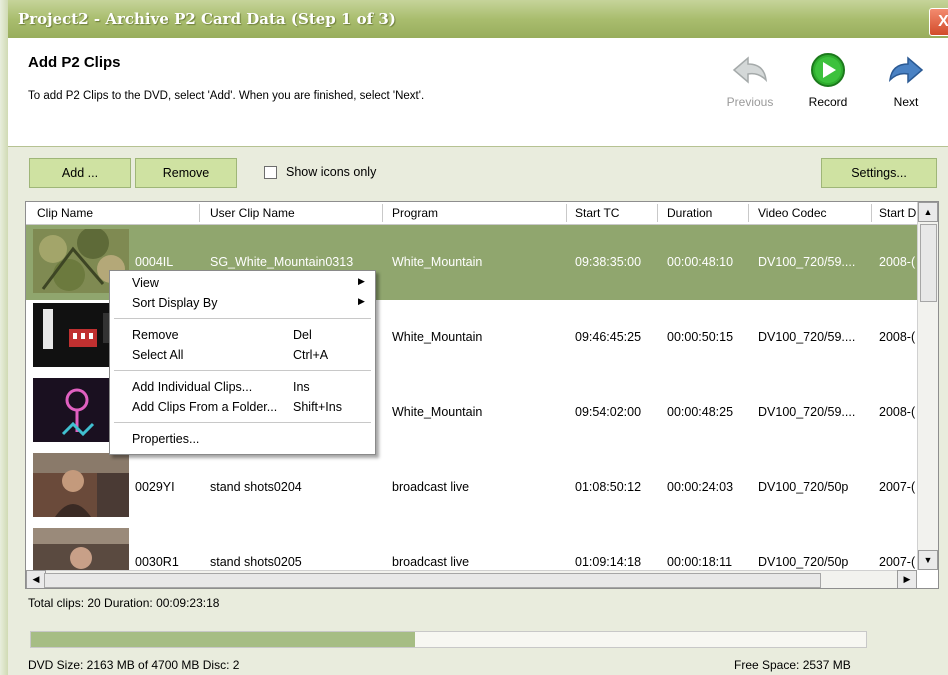  What do you see at coordinates (828, 102) in the screenshot?
I see `record-label: Record` at bounding box center [828, 102].